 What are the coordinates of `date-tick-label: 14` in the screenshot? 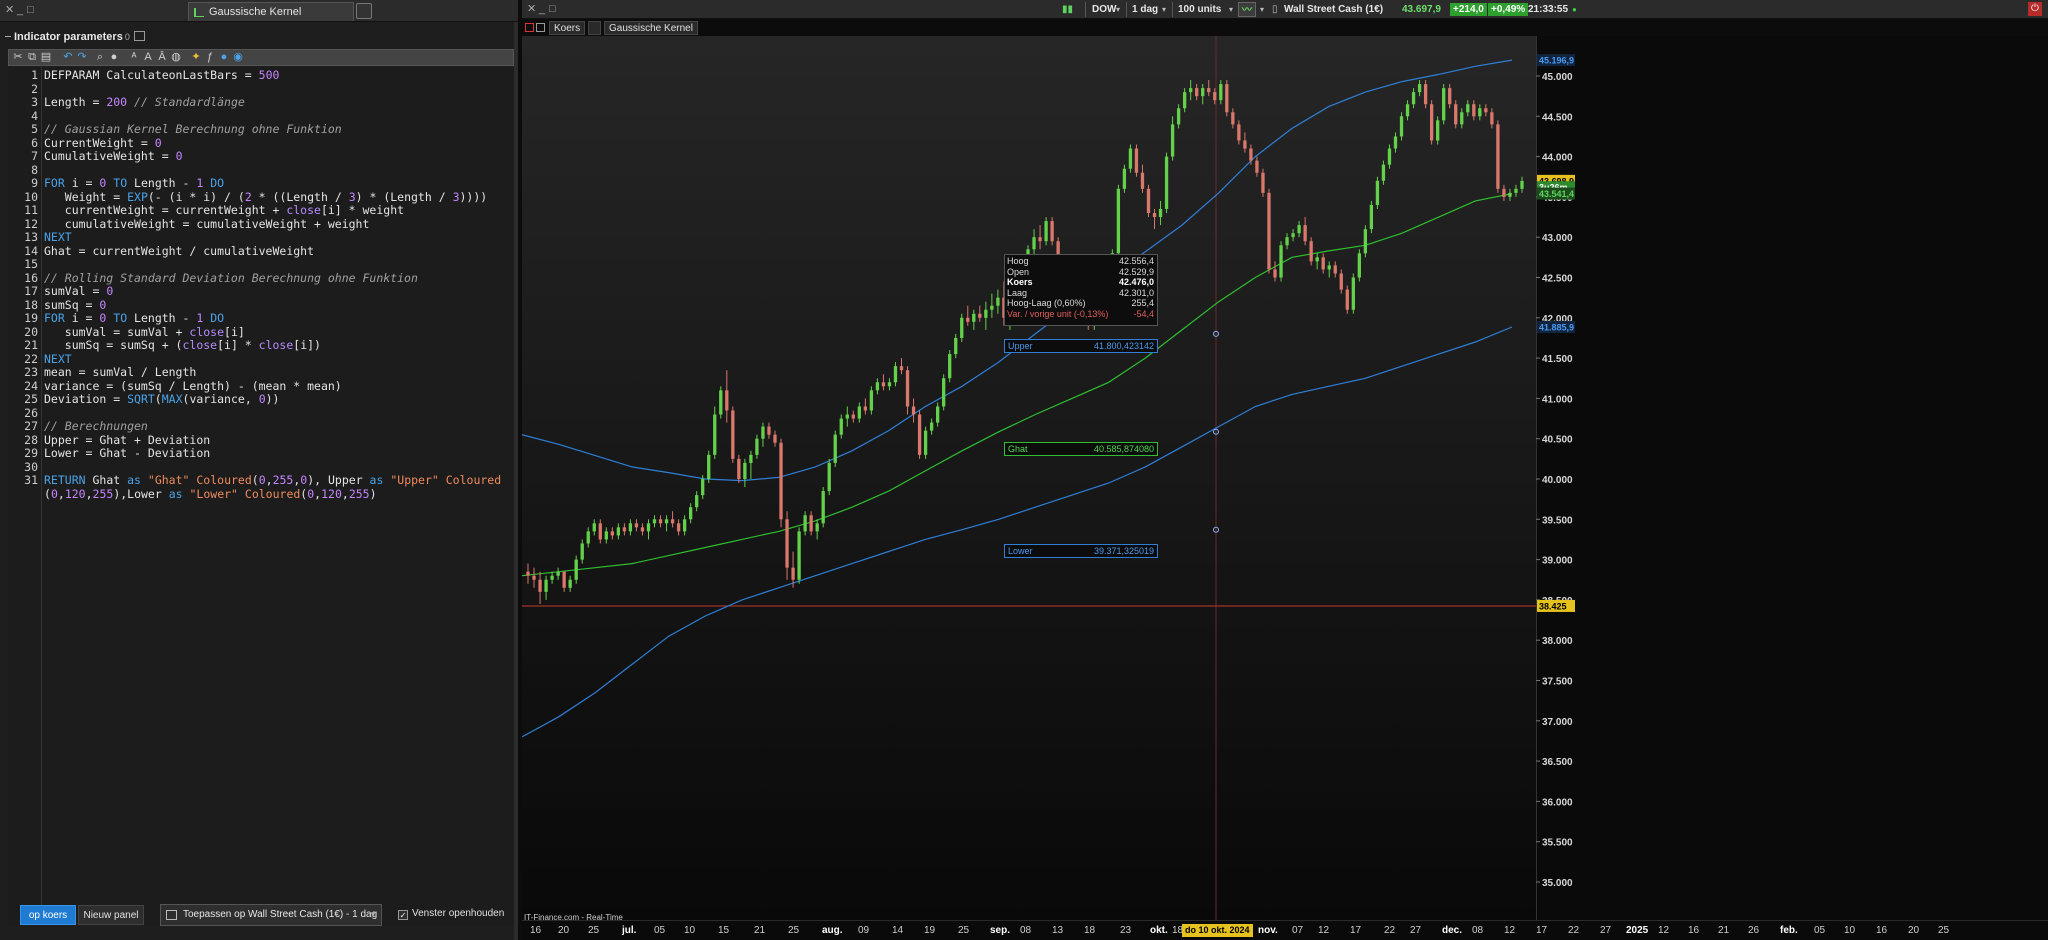 It's located at (898, 930).